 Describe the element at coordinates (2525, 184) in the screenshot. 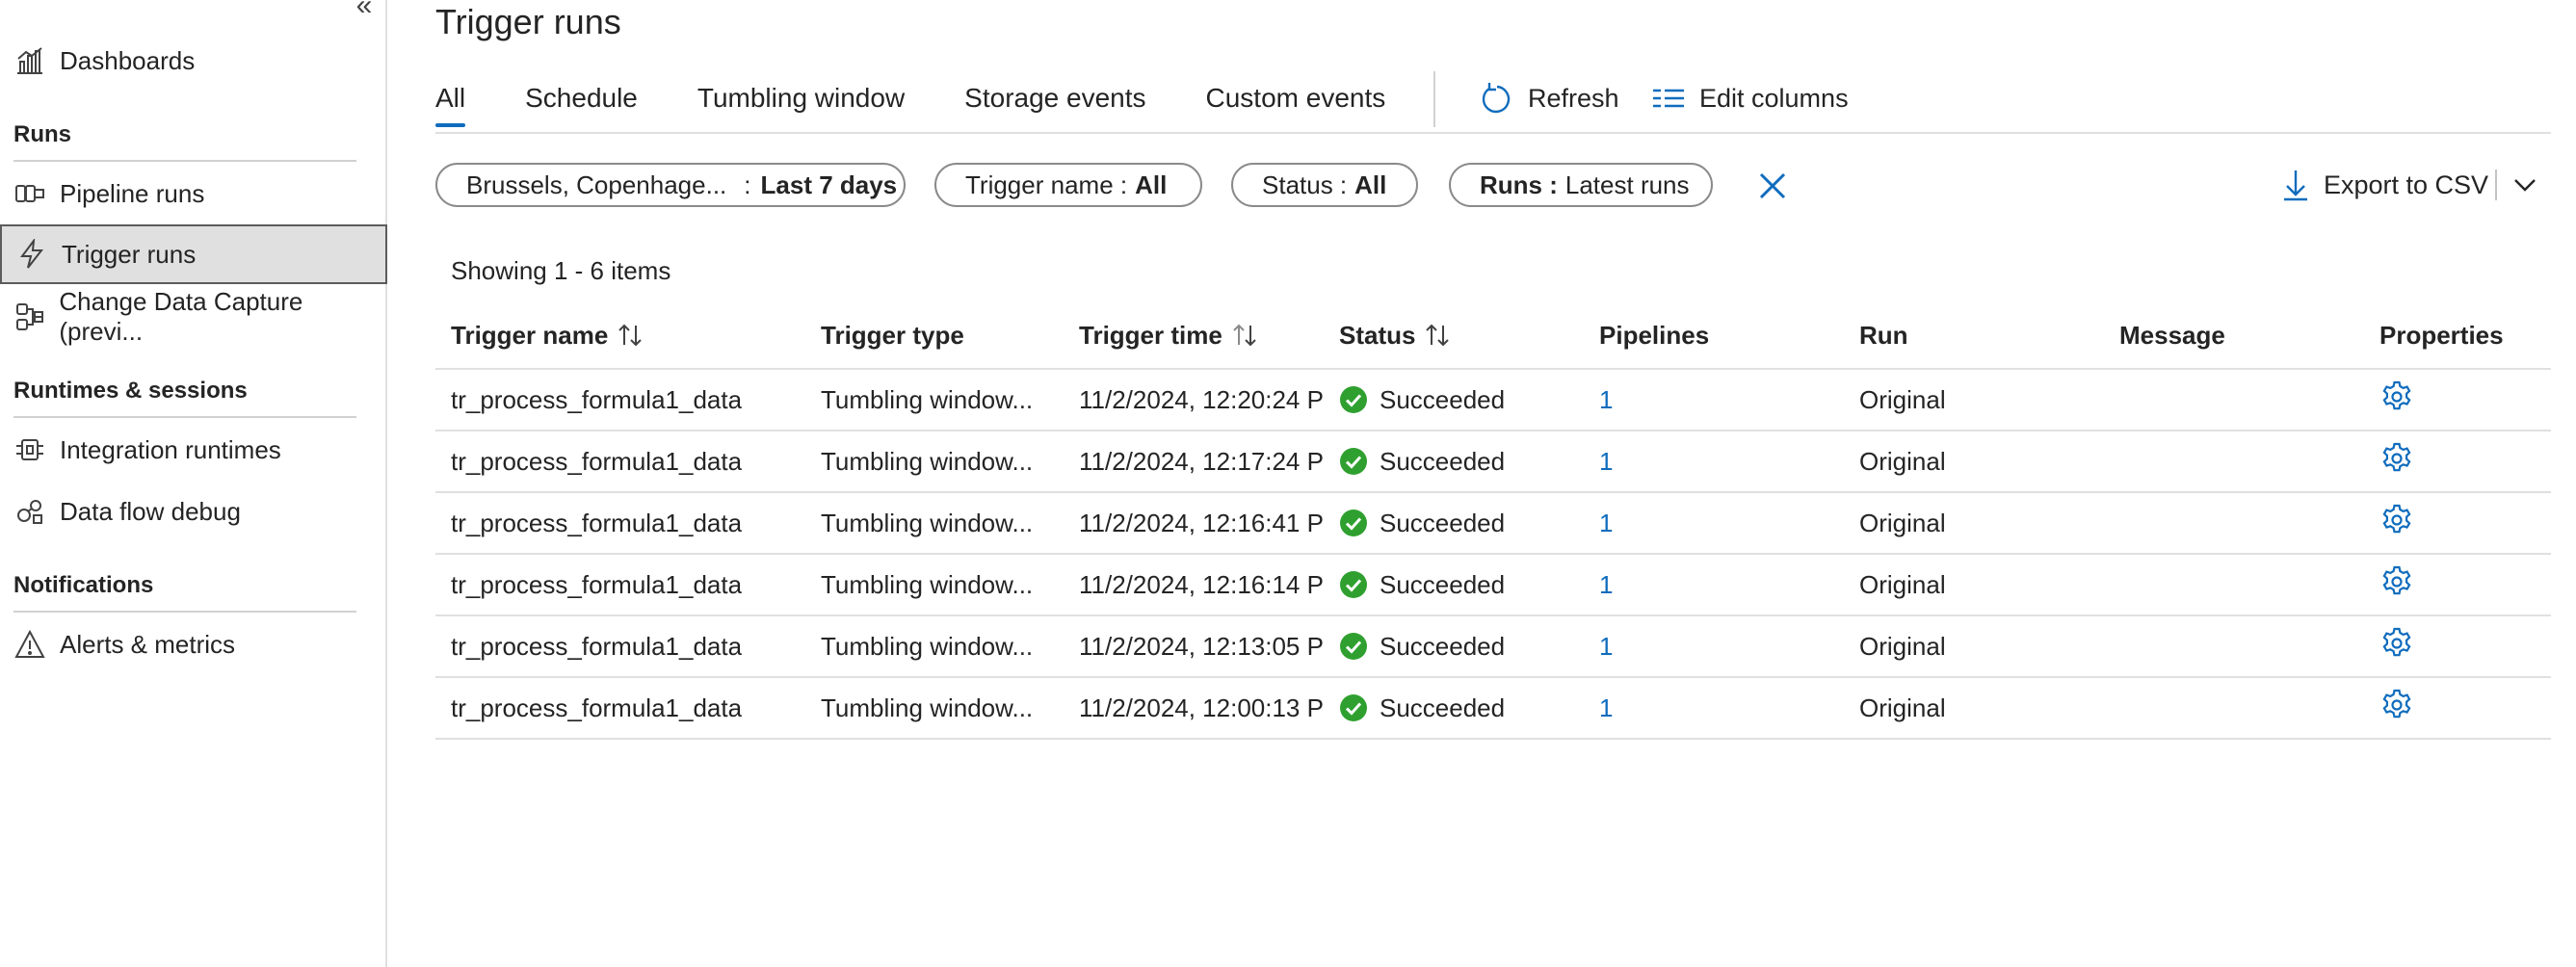

I see `chevron-down-icon` at that location.